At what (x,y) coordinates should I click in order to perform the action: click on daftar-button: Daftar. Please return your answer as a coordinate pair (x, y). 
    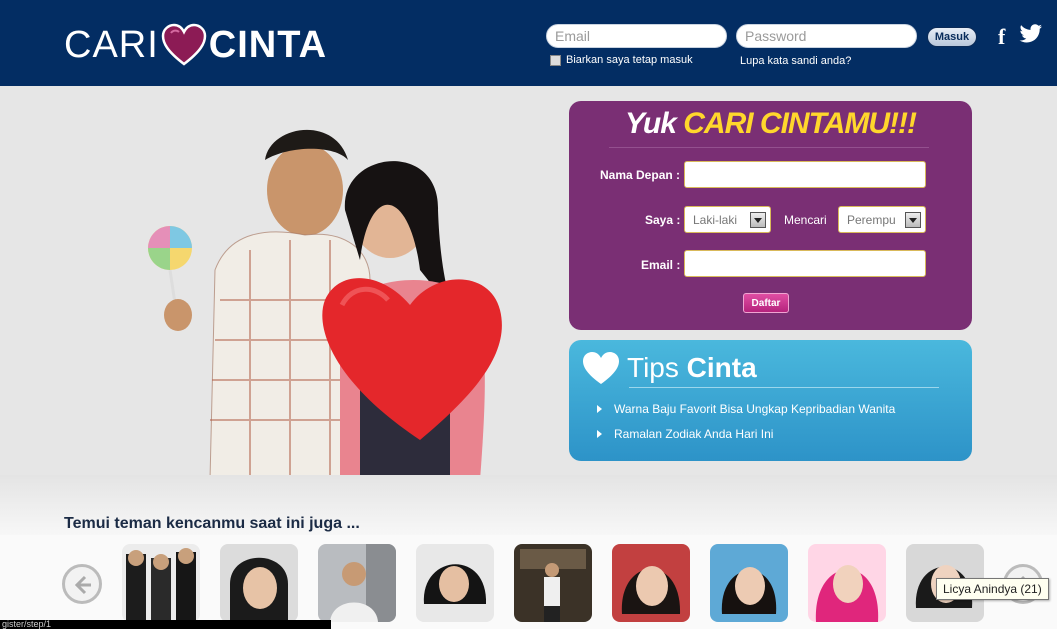
    Looking at the image, I should click on (766, 303).